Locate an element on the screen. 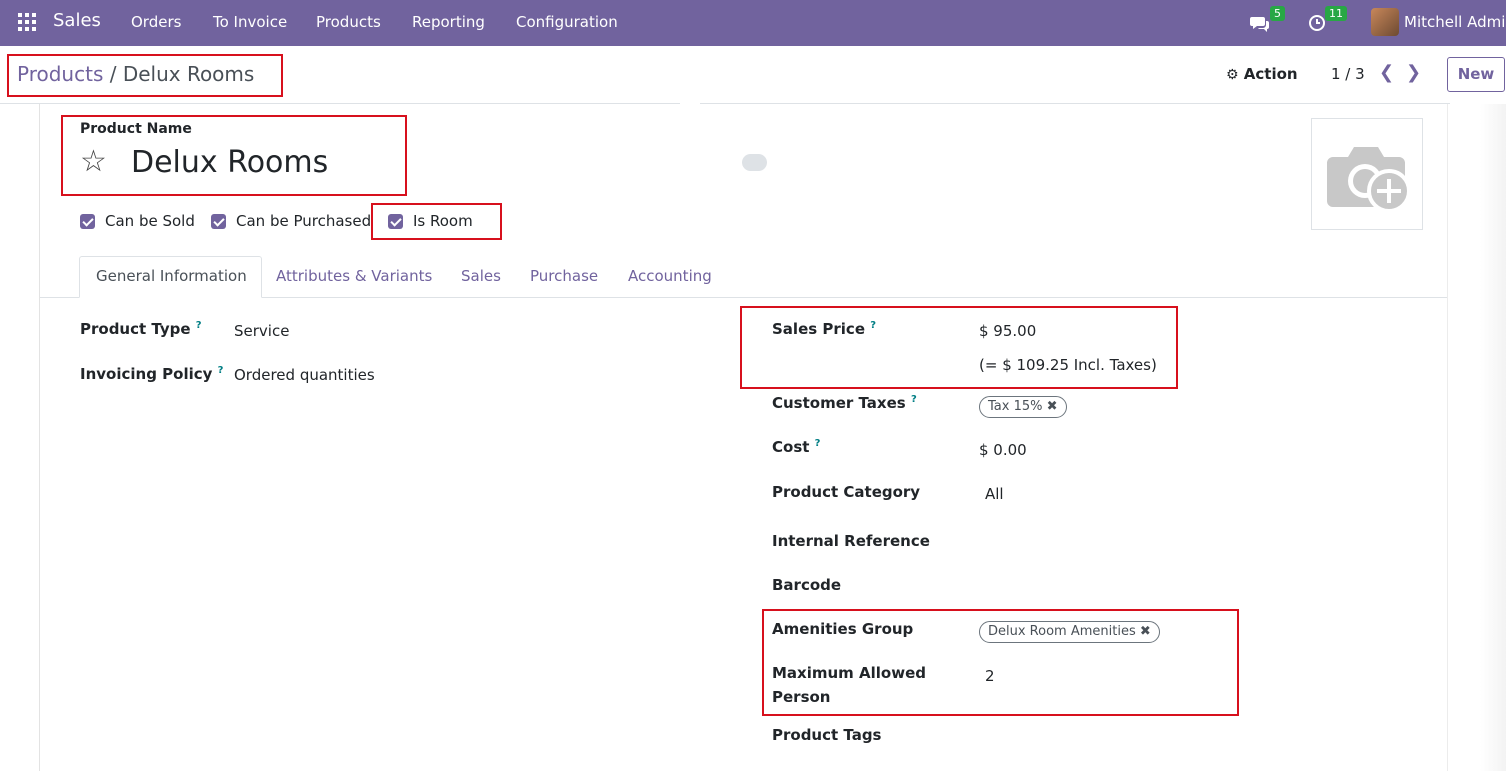 This screenshot has height=771, width=1506. activities-button: 11 is located at coordinates (1329, 22).